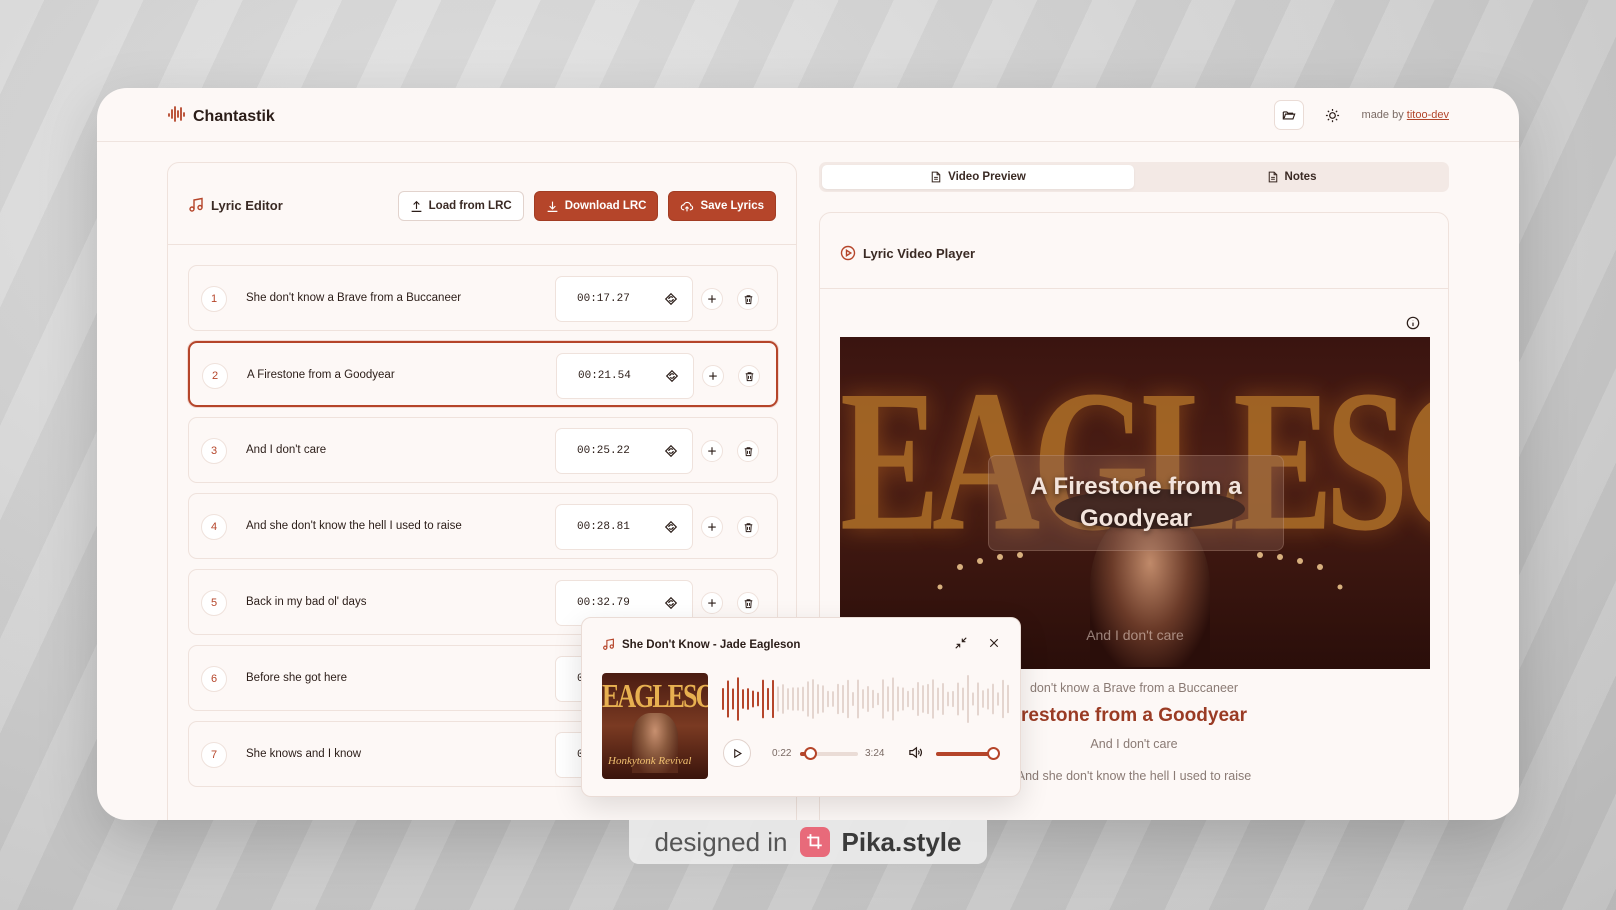  Describe the element at coordinates (655, 726) in the screenshot. I see `album-cover: EAGLESON Honkytonk Revival` at that location.